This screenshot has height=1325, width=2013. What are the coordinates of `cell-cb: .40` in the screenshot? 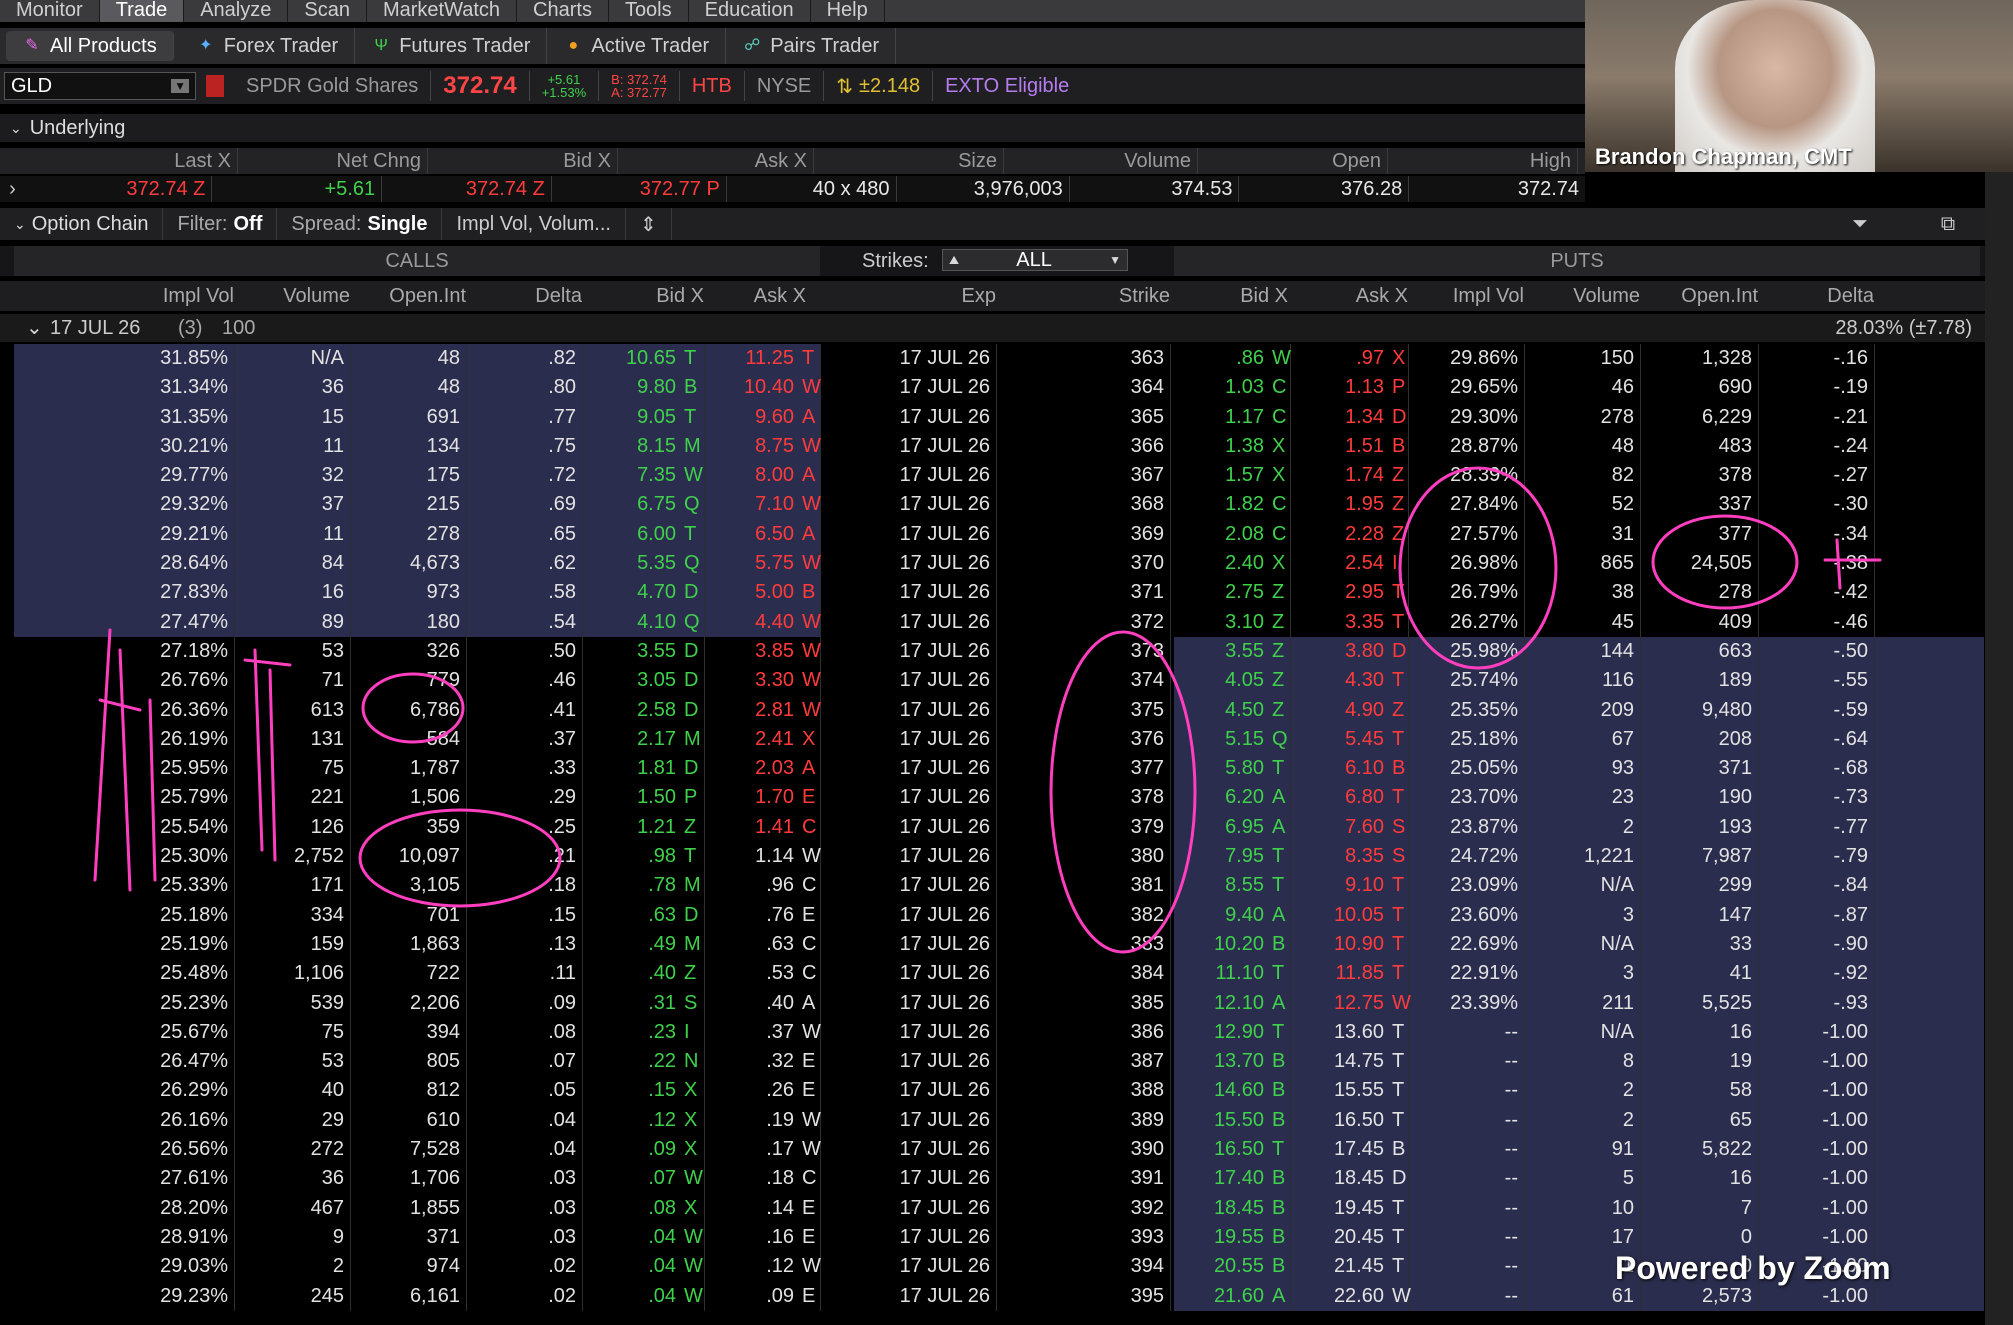 It's located at (629, 973).